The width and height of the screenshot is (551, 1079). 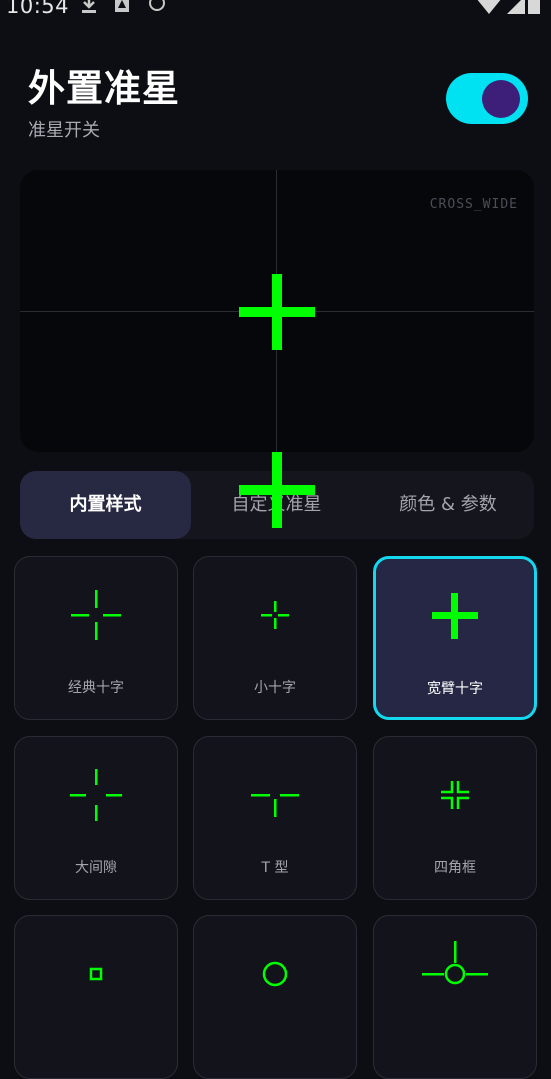 I want to click on toggle-knob, so click(x=501, y=99).